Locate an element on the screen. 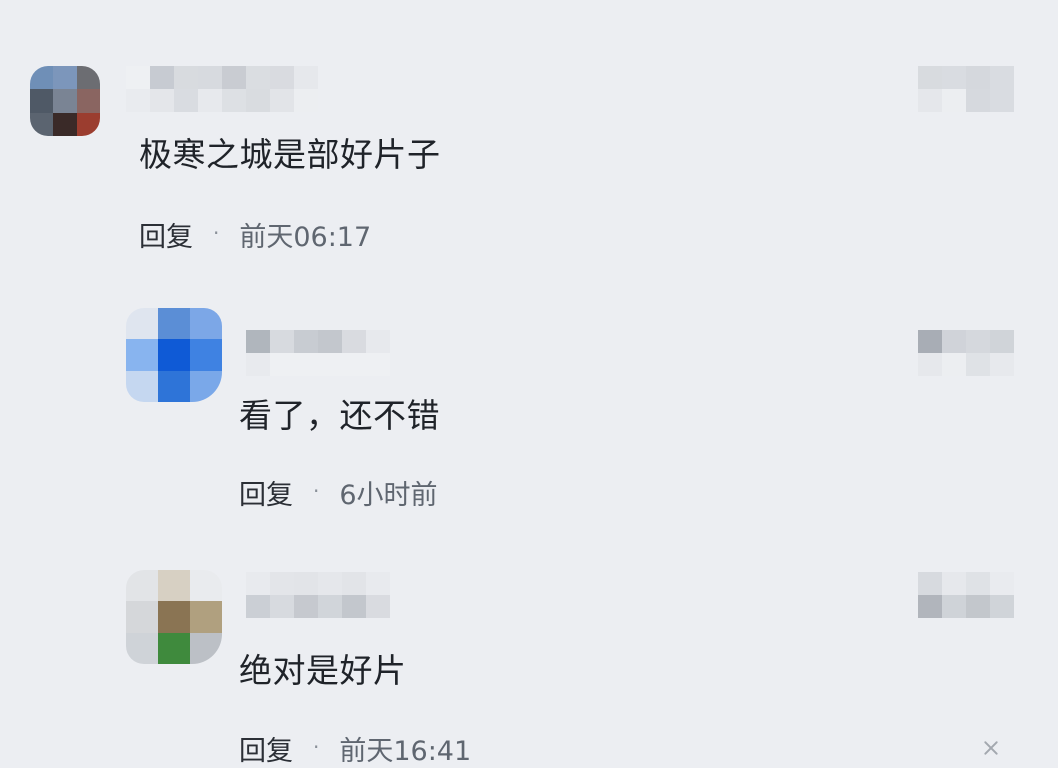 The height and width of the screenshot is (768, 1058). comment-meta: 回复 · 前天16:41 is located at coordinates (355, 749).